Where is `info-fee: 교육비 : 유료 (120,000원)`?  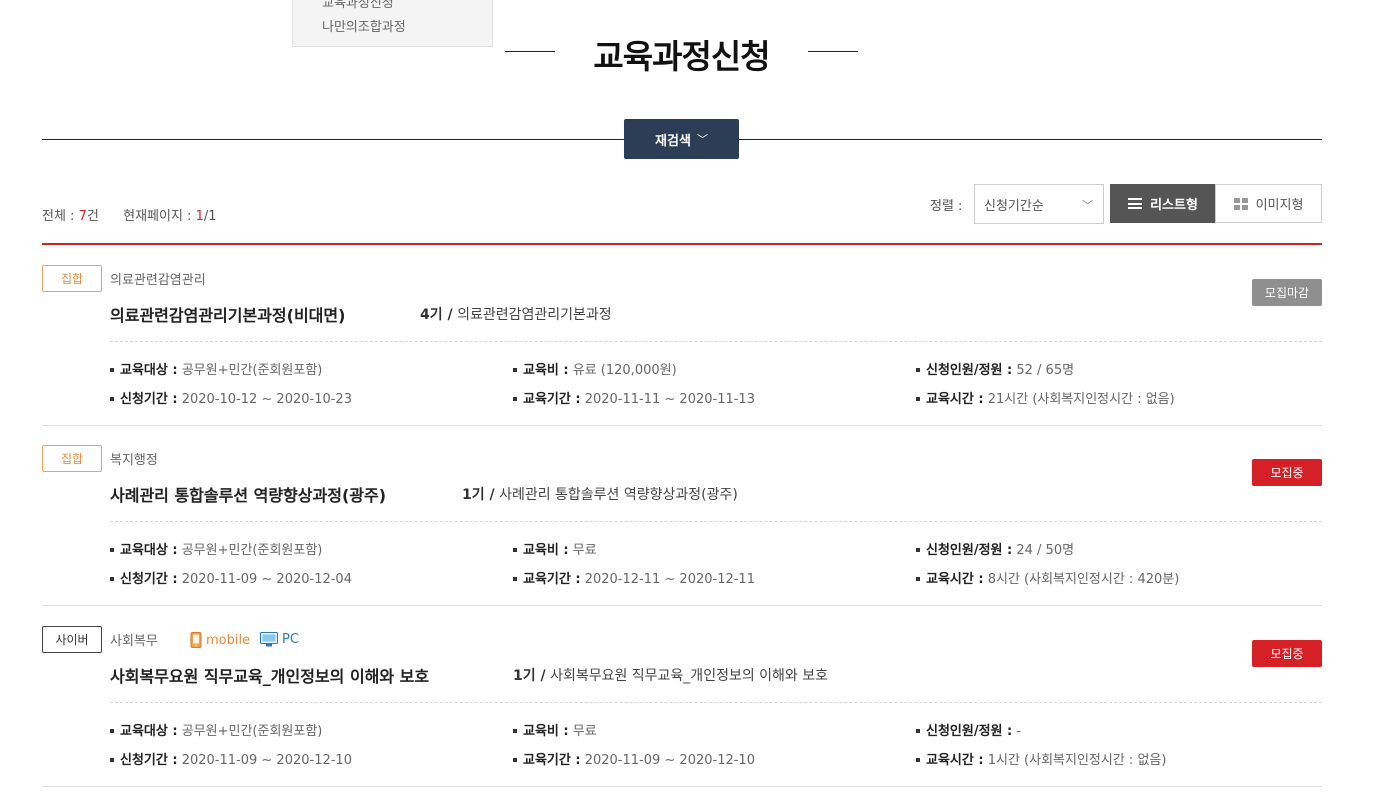
info-fee: 교육비 : 유료 (120,000원) is located at coordinates (595, 368).